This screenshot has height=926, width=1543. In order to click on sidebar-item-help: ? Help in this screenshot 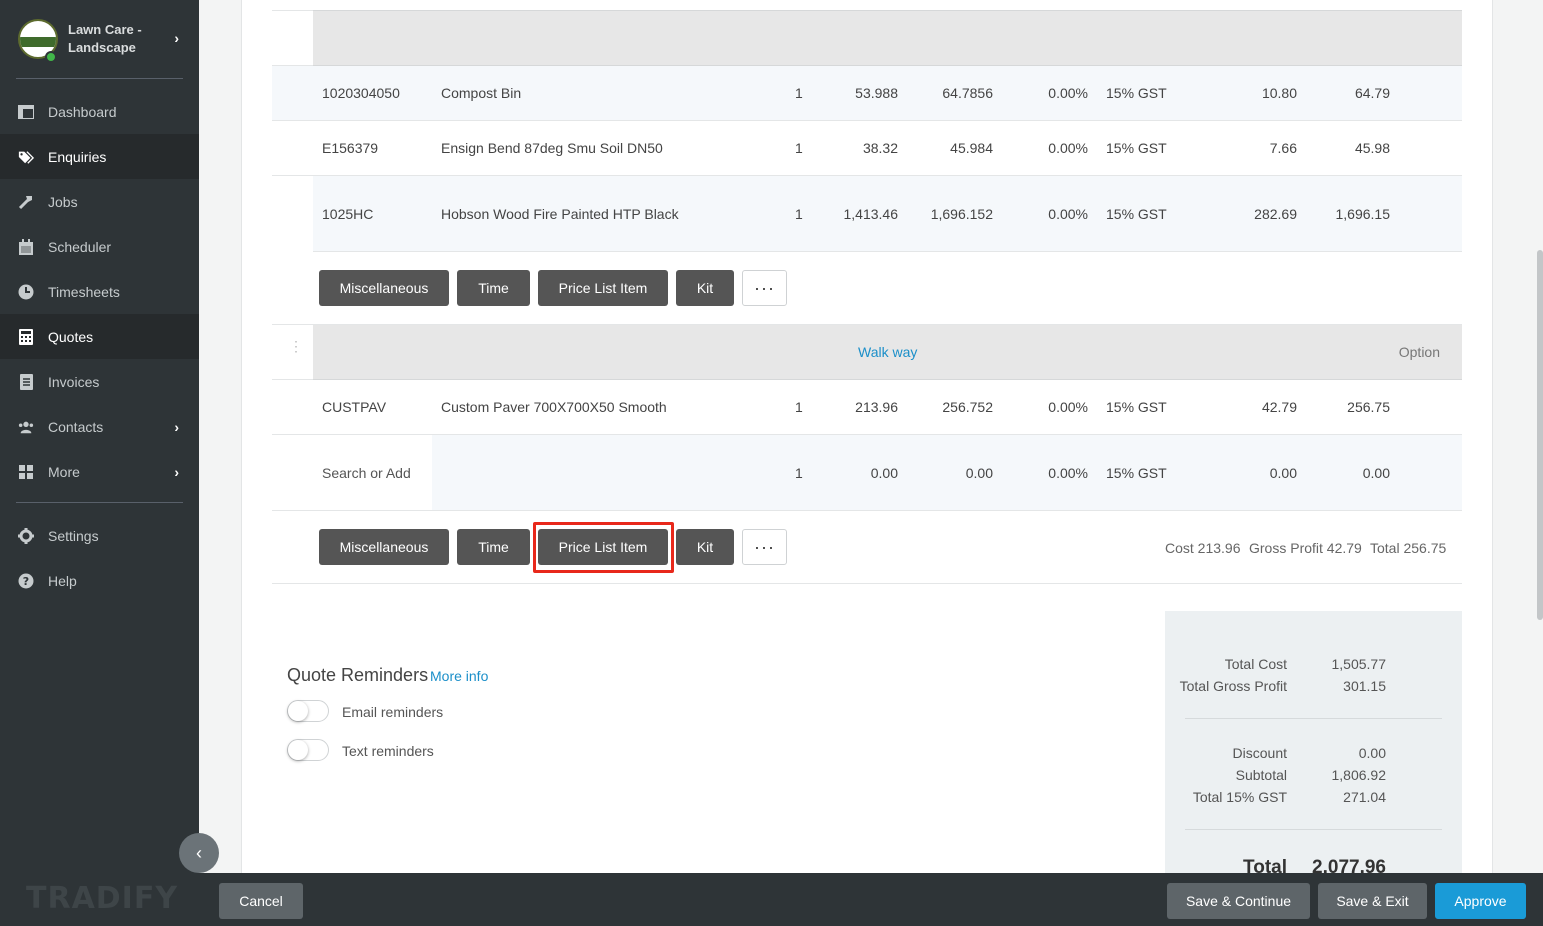, I will do `click(99, 580)`.